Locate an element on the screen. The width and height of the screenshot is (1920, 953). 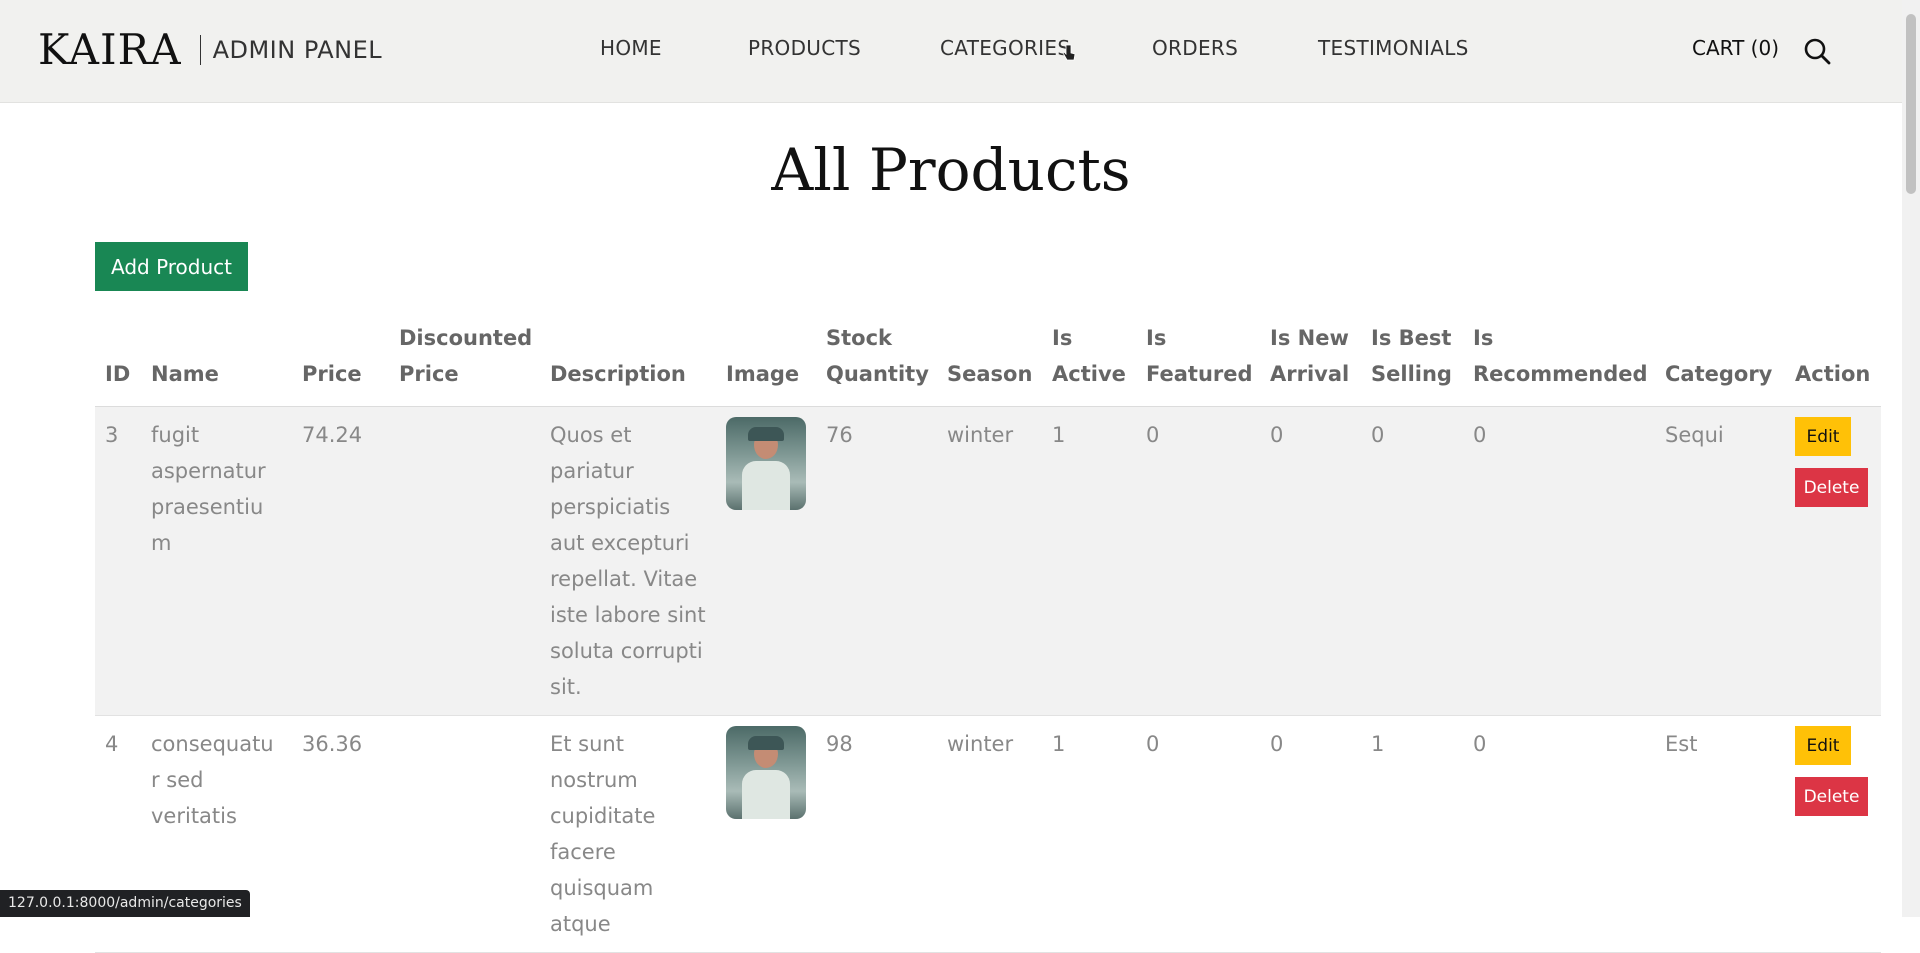
nav-products: PRODUCTS is located at coordinates (804, 48).